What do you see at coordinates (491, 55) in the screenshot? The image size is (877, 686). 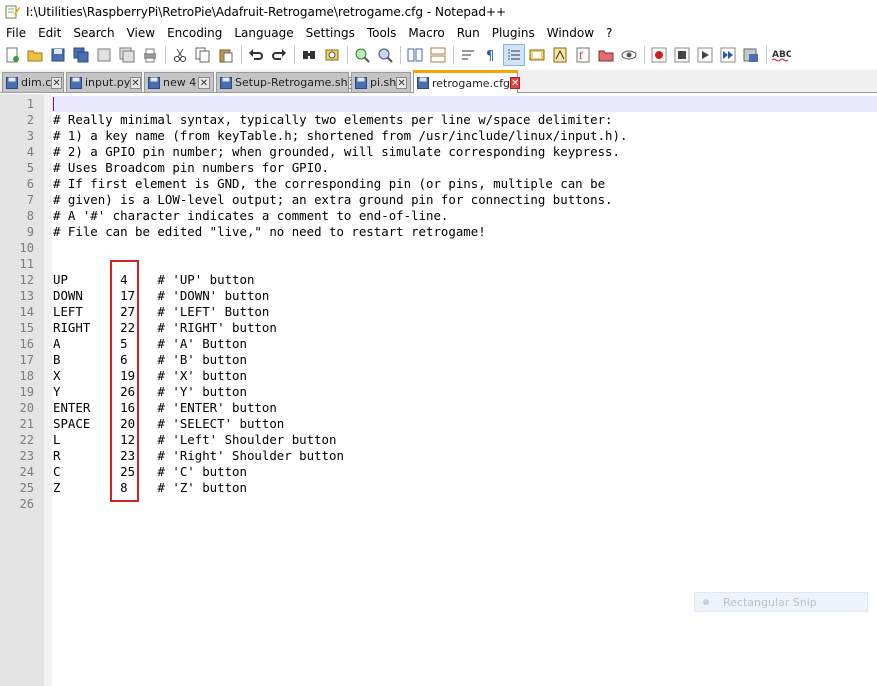 I see `show-all-characters-icon: ¶` at bounding box center [491, 55].